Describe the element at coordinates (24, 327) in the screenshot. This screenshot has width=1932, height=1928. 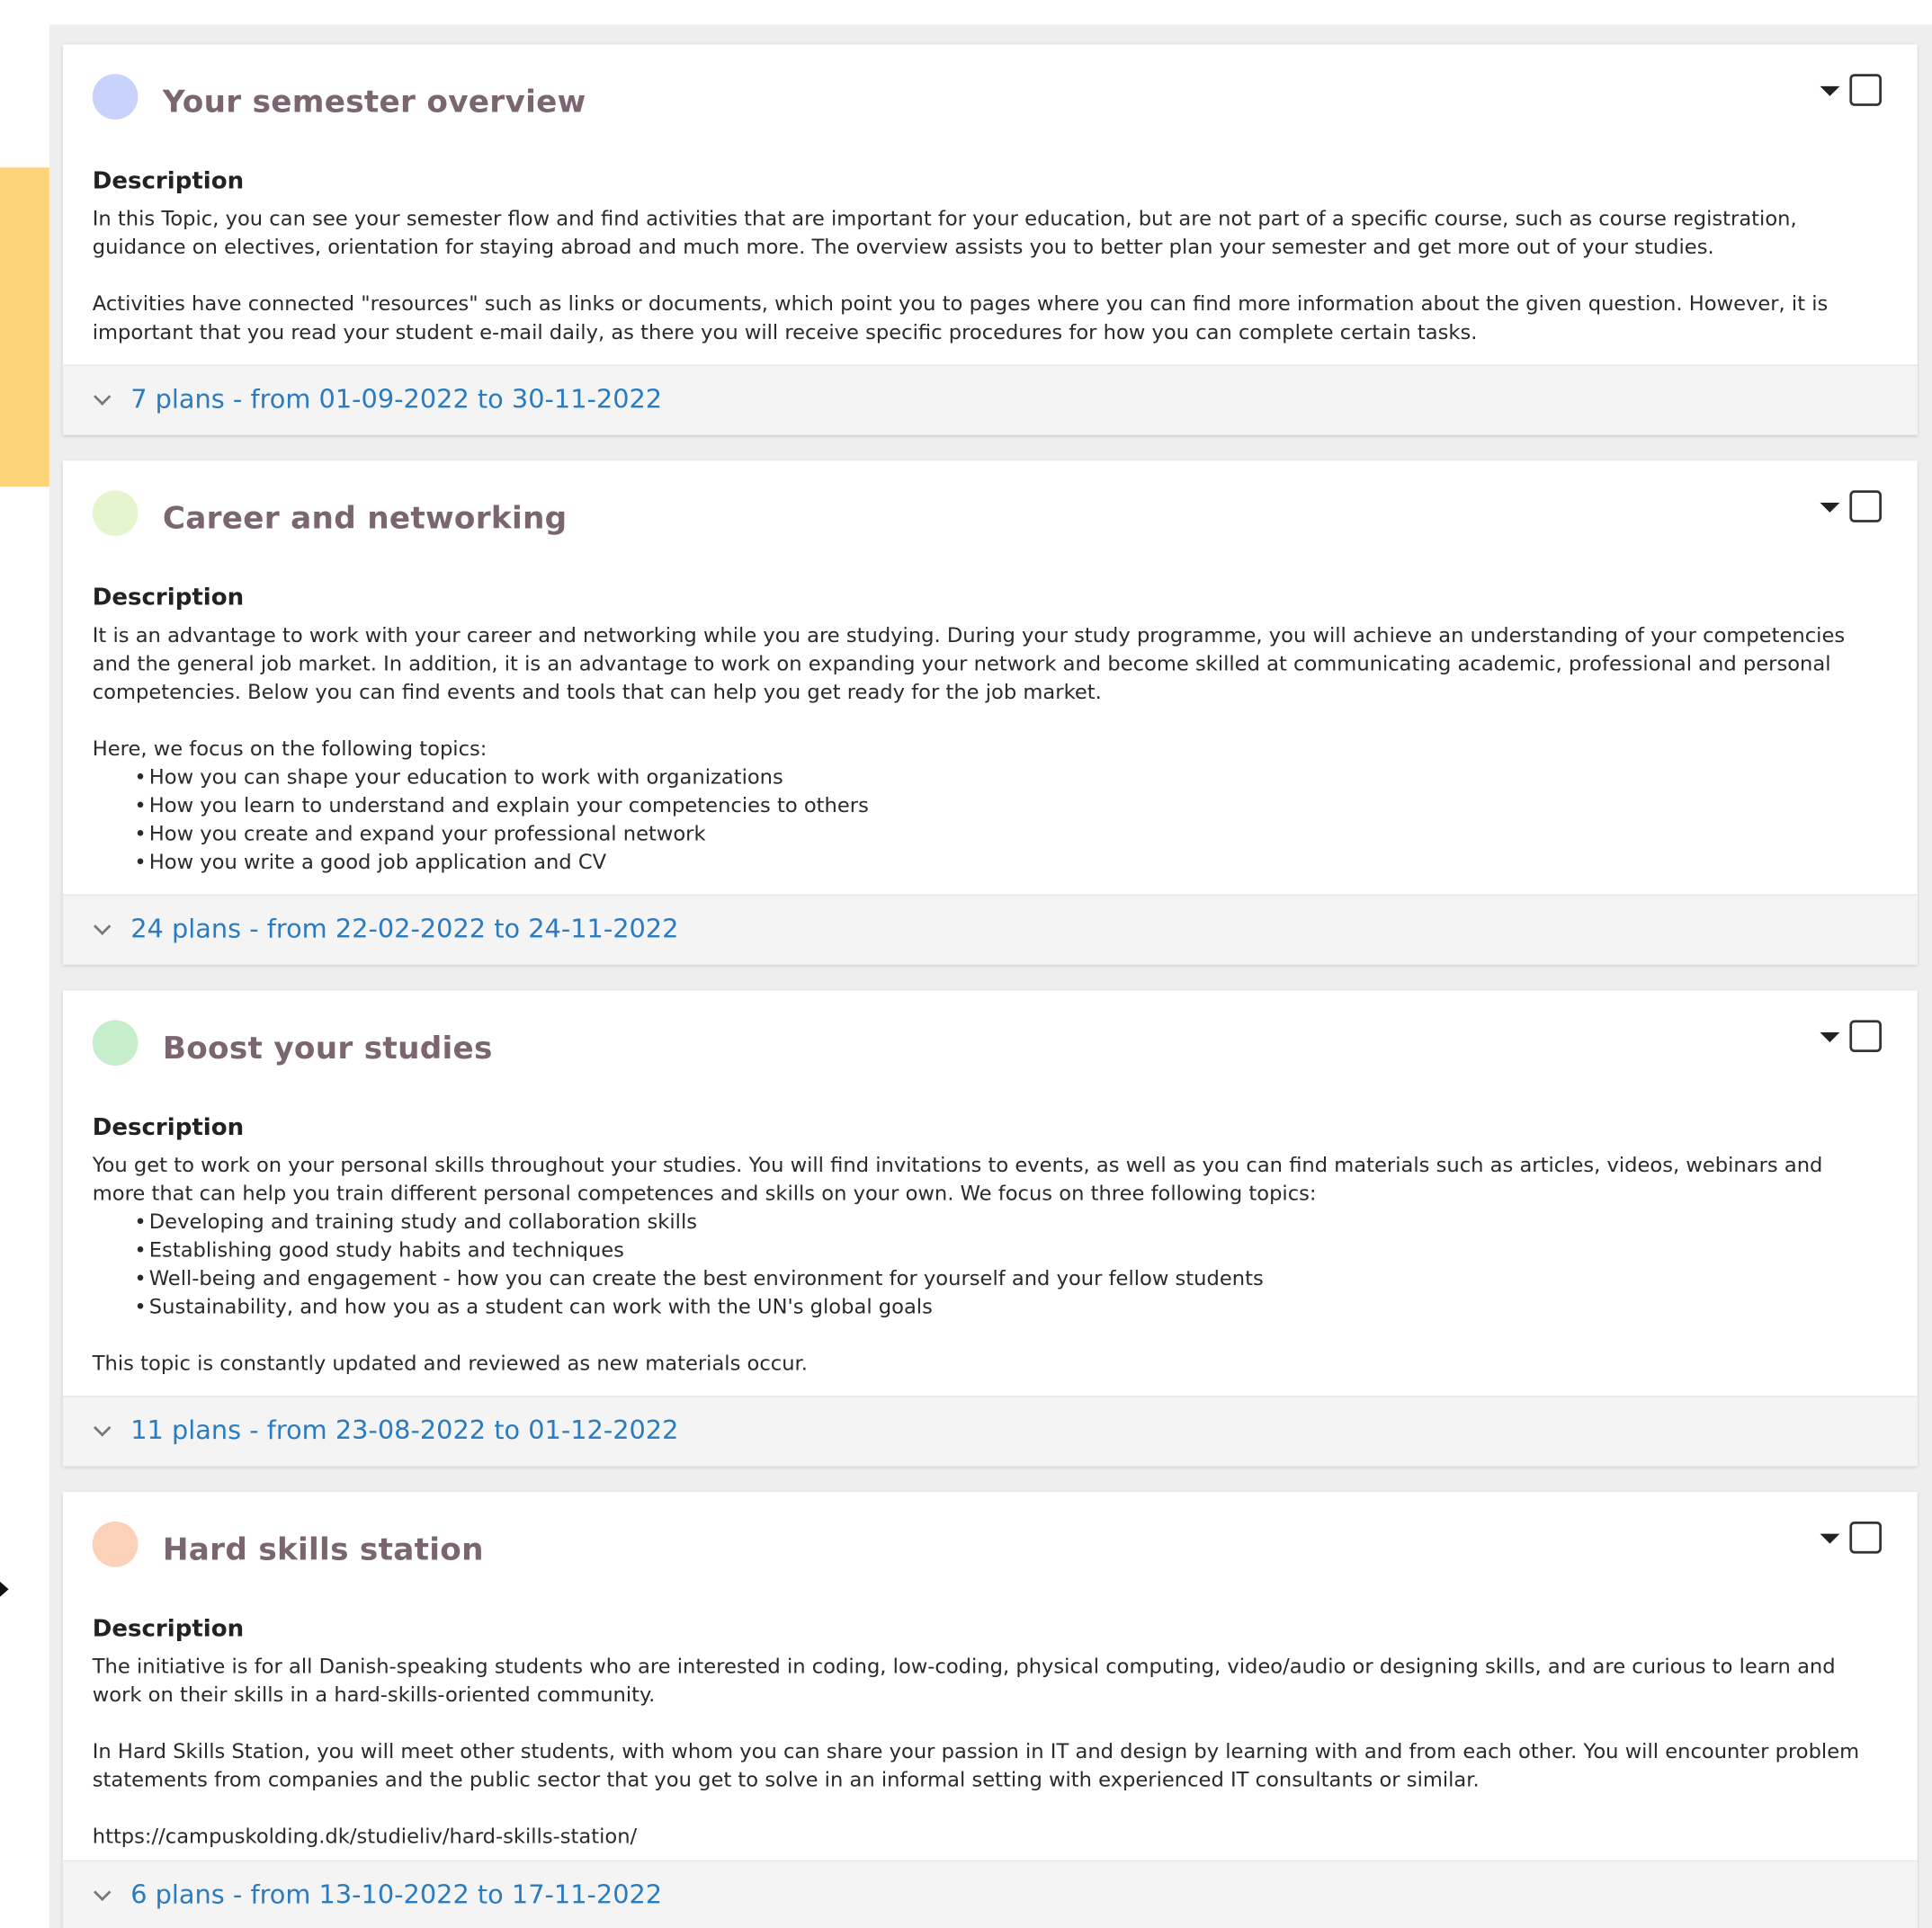
I see `selected-indicator-bar` at that location.